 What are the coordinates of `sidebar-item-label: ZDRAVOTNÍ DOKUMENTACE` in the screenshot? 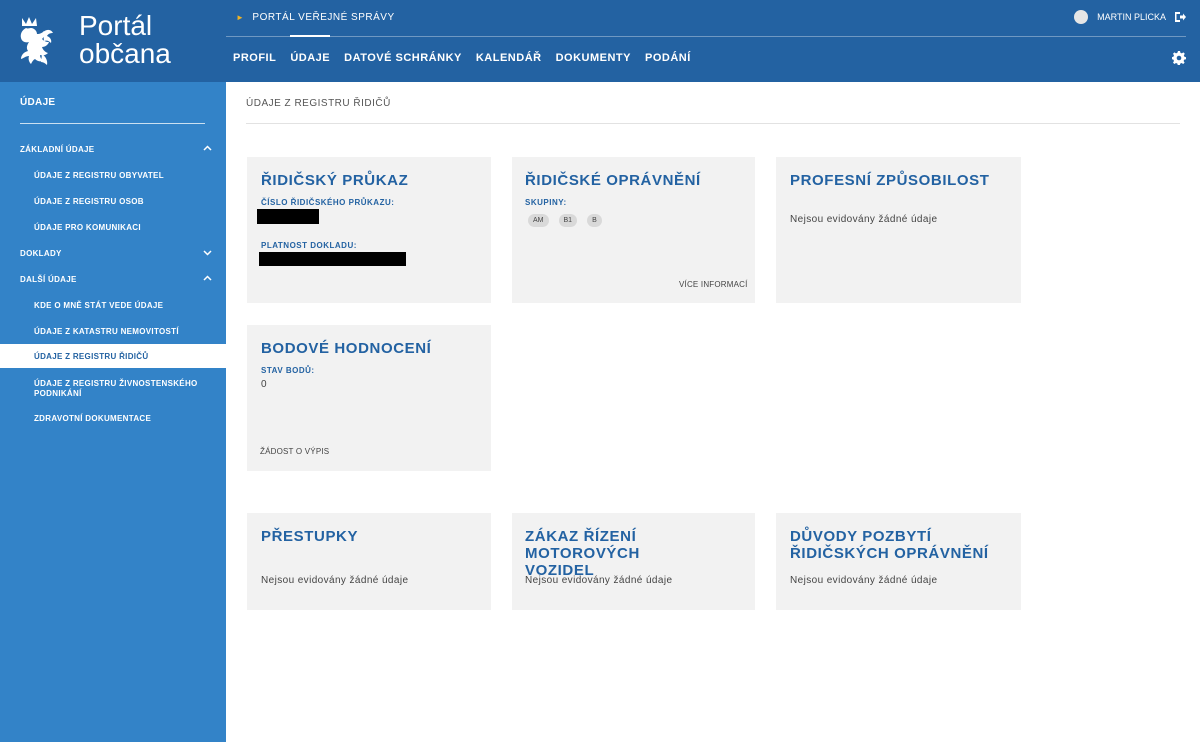 It's located at (93, 418).